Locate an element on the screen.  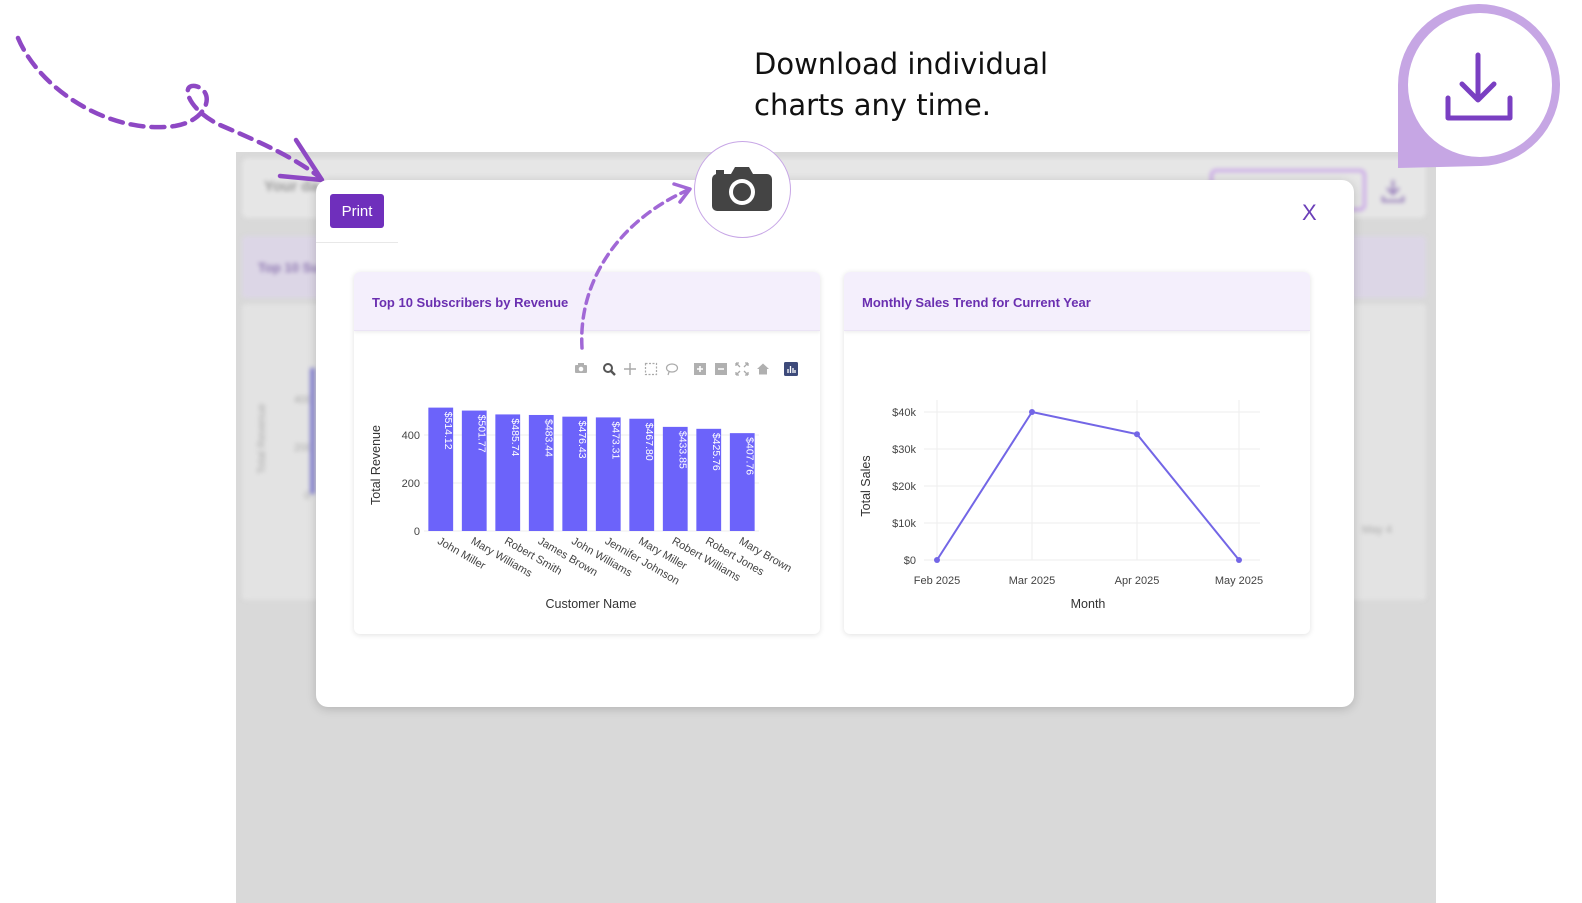
bar-value-label: $425.76 is located at coordinates (716, 452).